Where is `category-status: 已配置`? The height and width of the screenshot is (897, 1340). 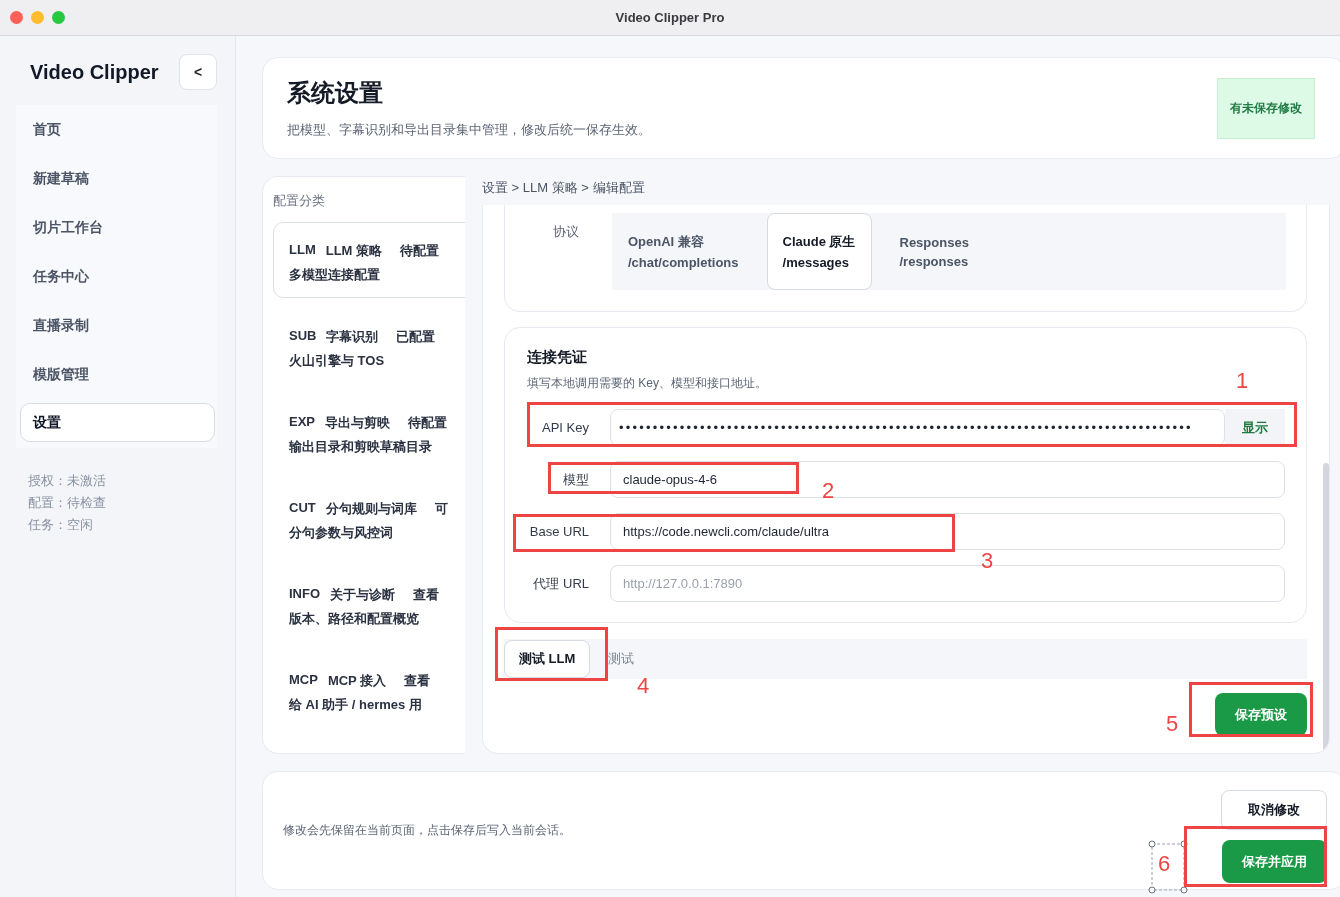
category-status: 已配置 is located at coordinates (416, 337).